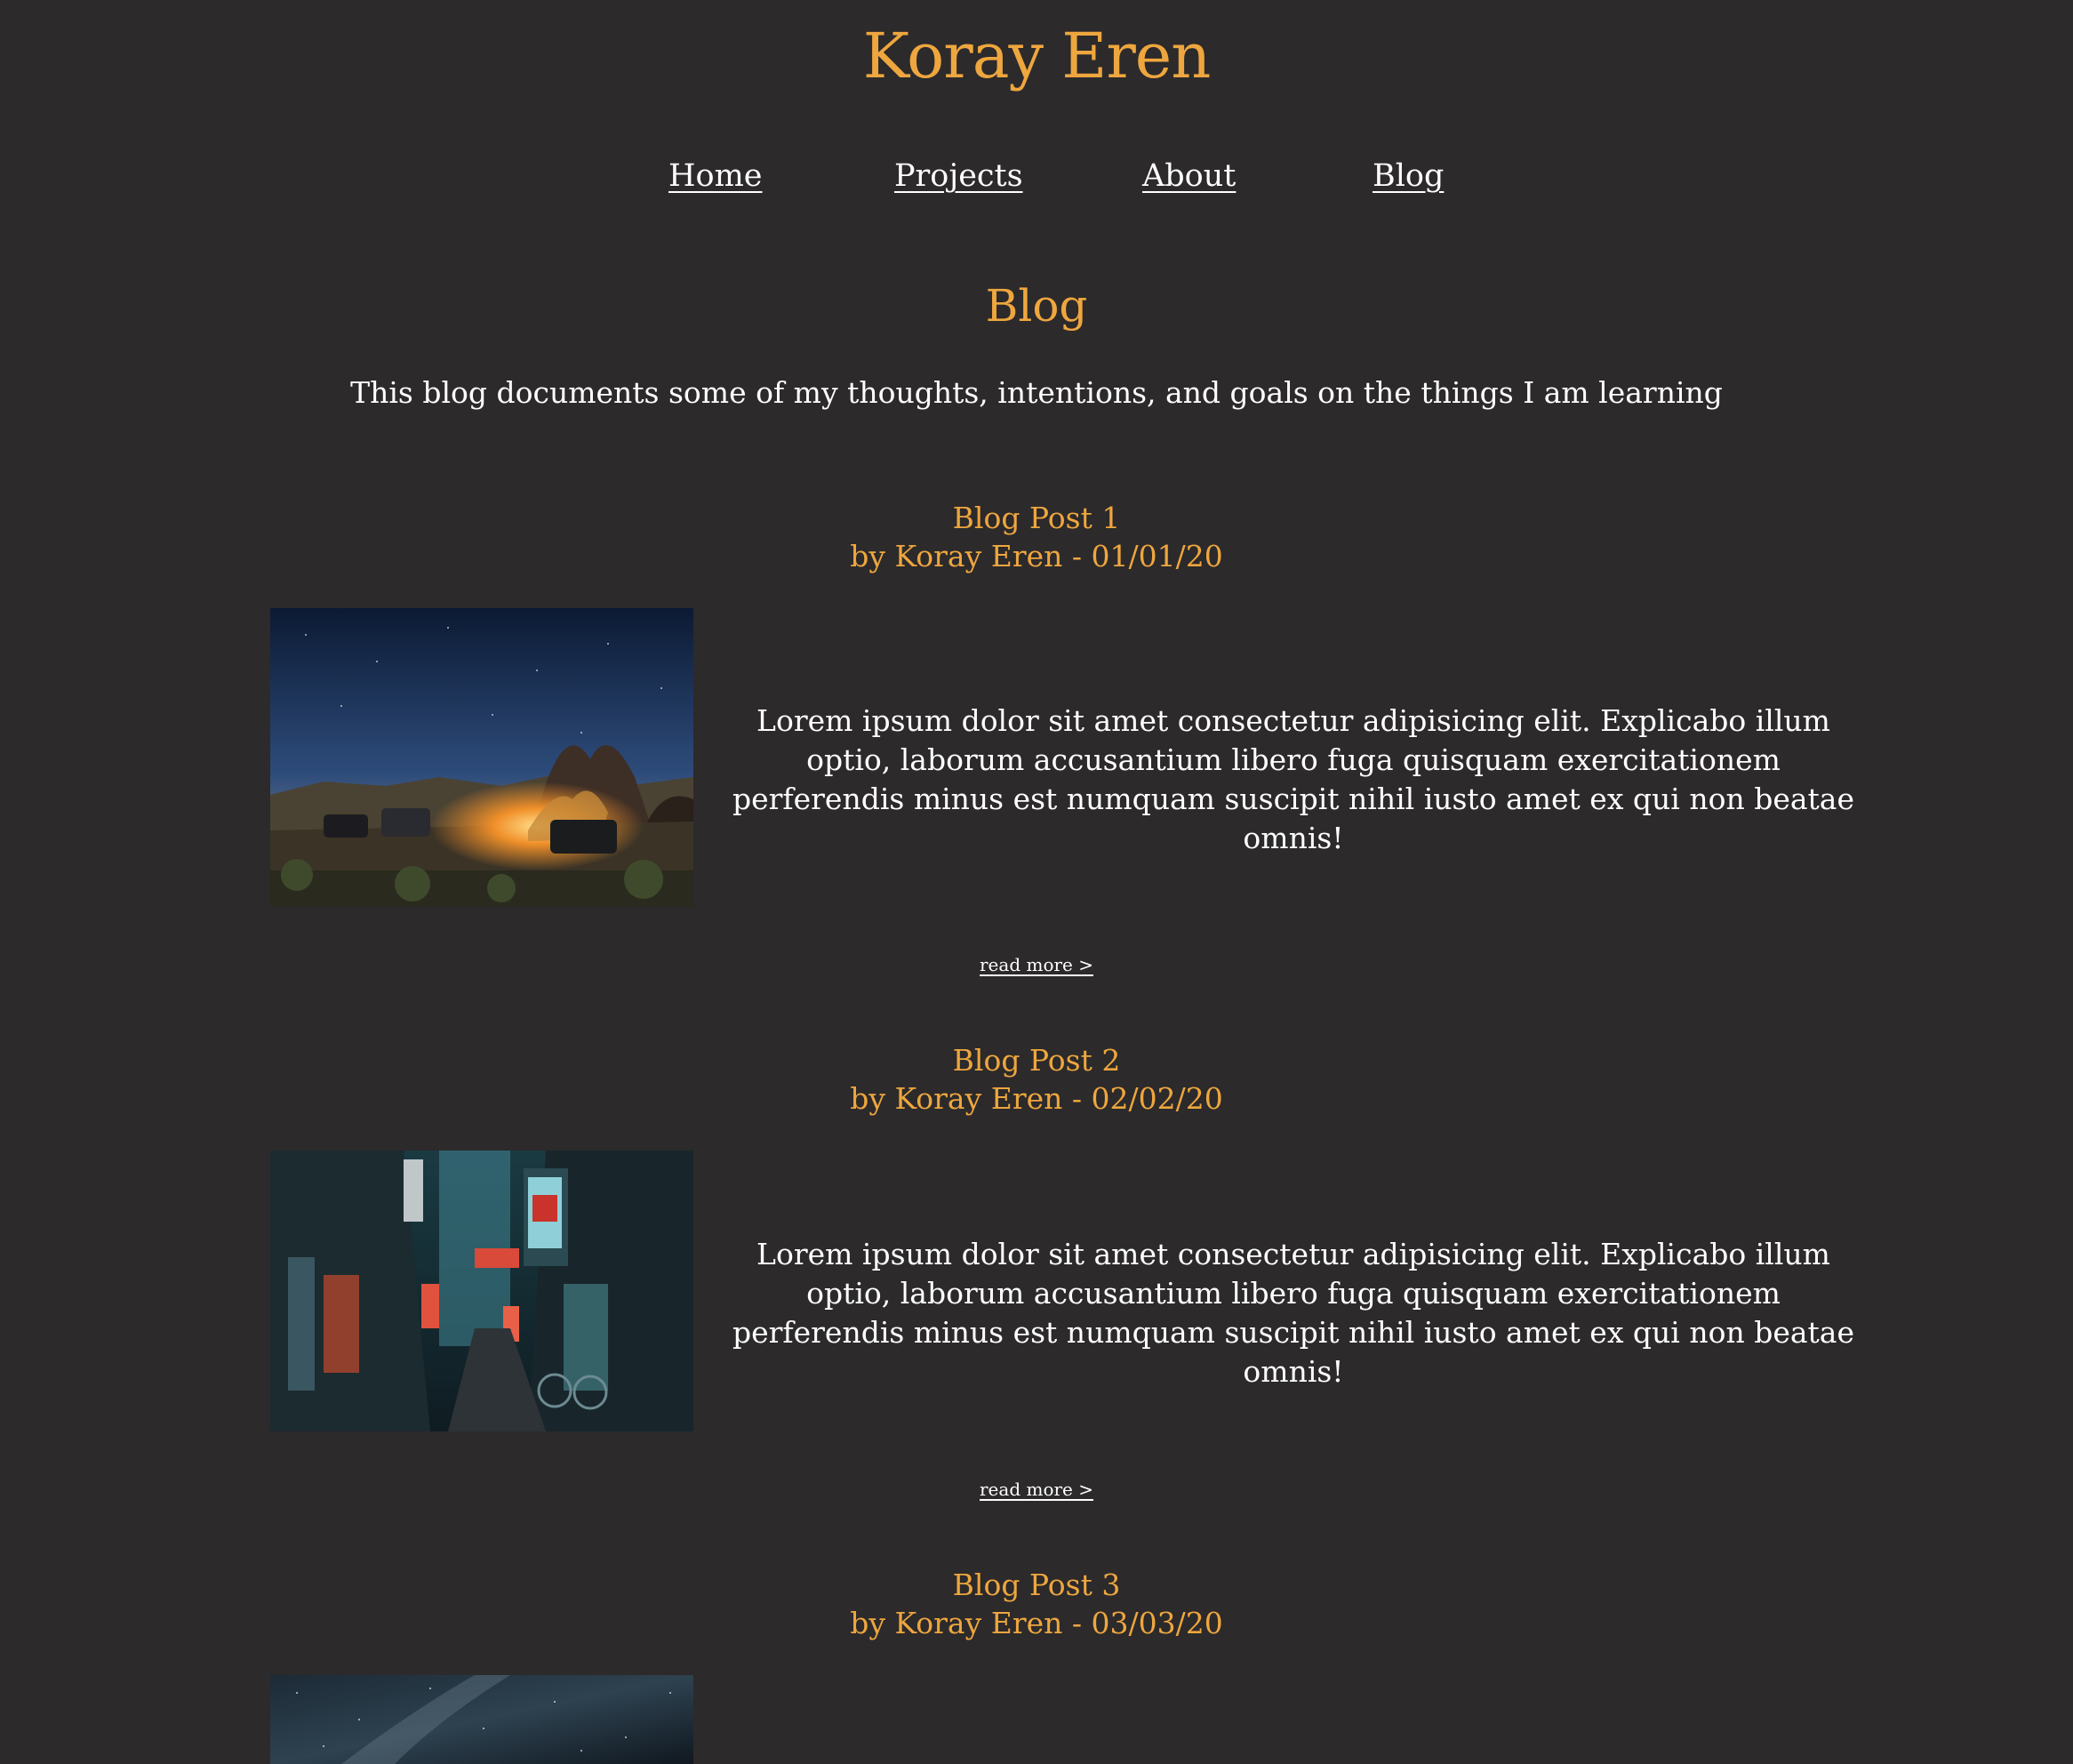 Image resolution: width=2073 pixels, height=1764 pixels. I want to click on post-image-night-sky, so click(481, 1719).